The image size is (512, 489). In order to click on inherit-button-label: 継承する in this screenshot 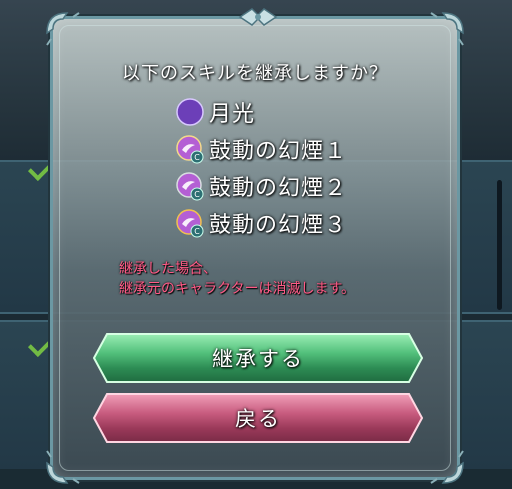, I will do `click(258, 359)`.